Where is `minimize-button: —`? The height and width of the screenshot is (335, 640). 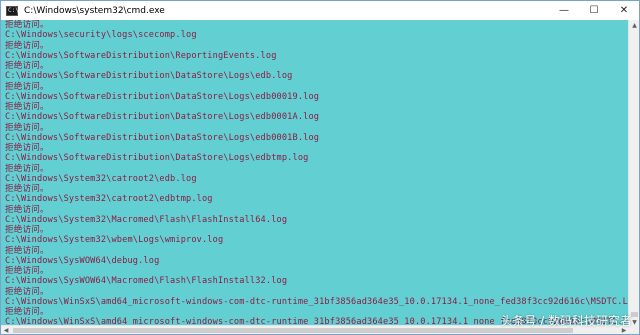
minimize-button: — is located at coordinates (564, 10).